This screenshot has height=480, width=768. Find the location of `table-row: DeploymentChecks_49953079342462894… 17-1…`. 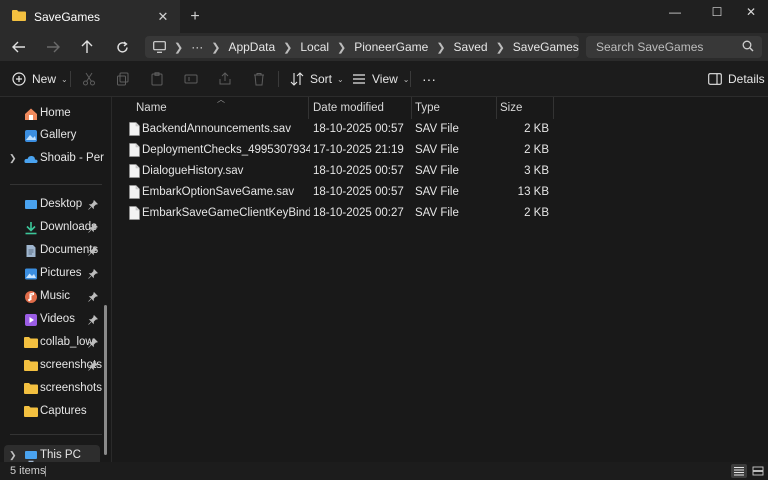

table-row: DeploymentChecks_49953079342462894… 17-1… is located at coordinates (337, 150).